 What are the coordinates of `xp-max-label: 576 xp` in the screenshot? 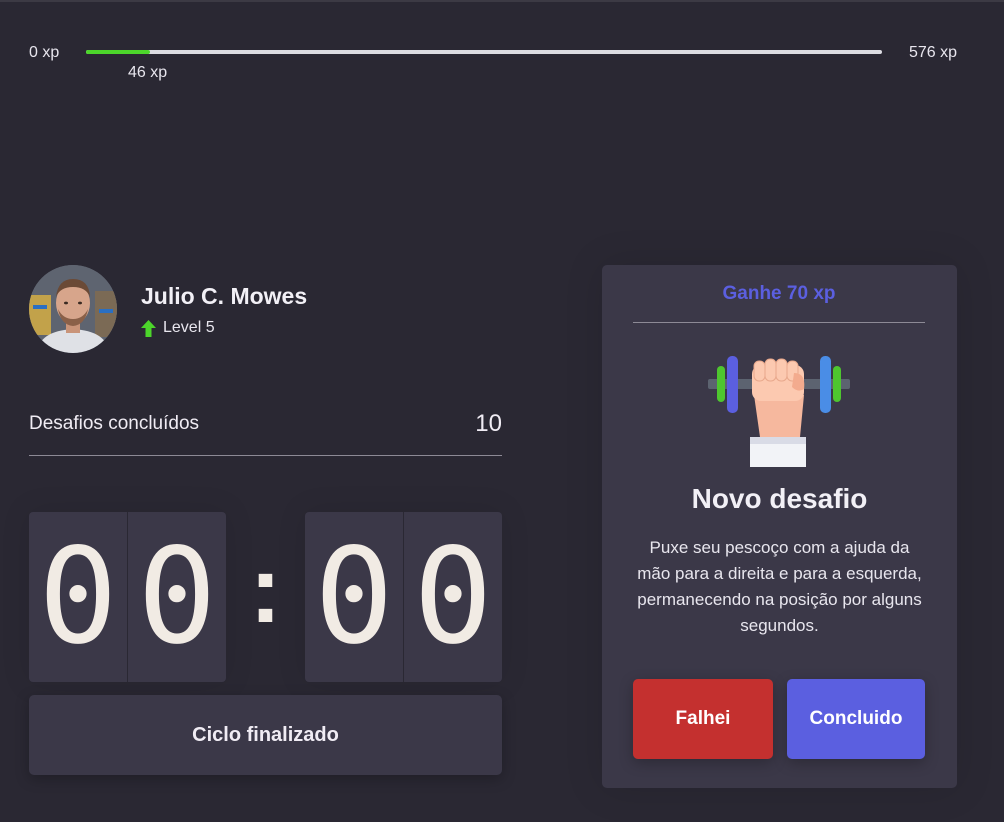 It's located at (932, 52).